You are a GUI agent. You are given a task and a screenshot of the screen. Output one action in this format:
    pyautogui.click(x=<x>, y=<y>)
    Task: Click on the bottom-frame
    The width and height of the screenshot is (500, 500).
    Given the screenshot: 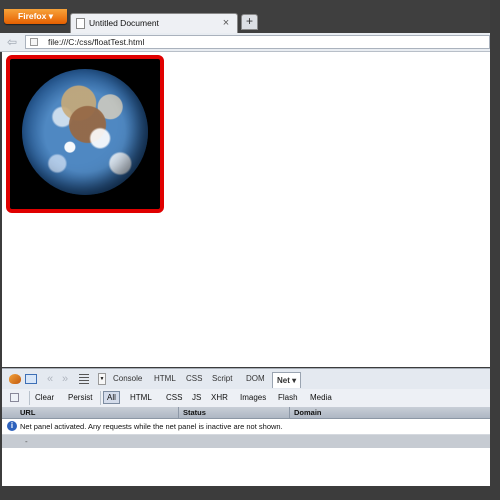 What is the action you would take?
    pyautogui.click(x=245, y=493)
    